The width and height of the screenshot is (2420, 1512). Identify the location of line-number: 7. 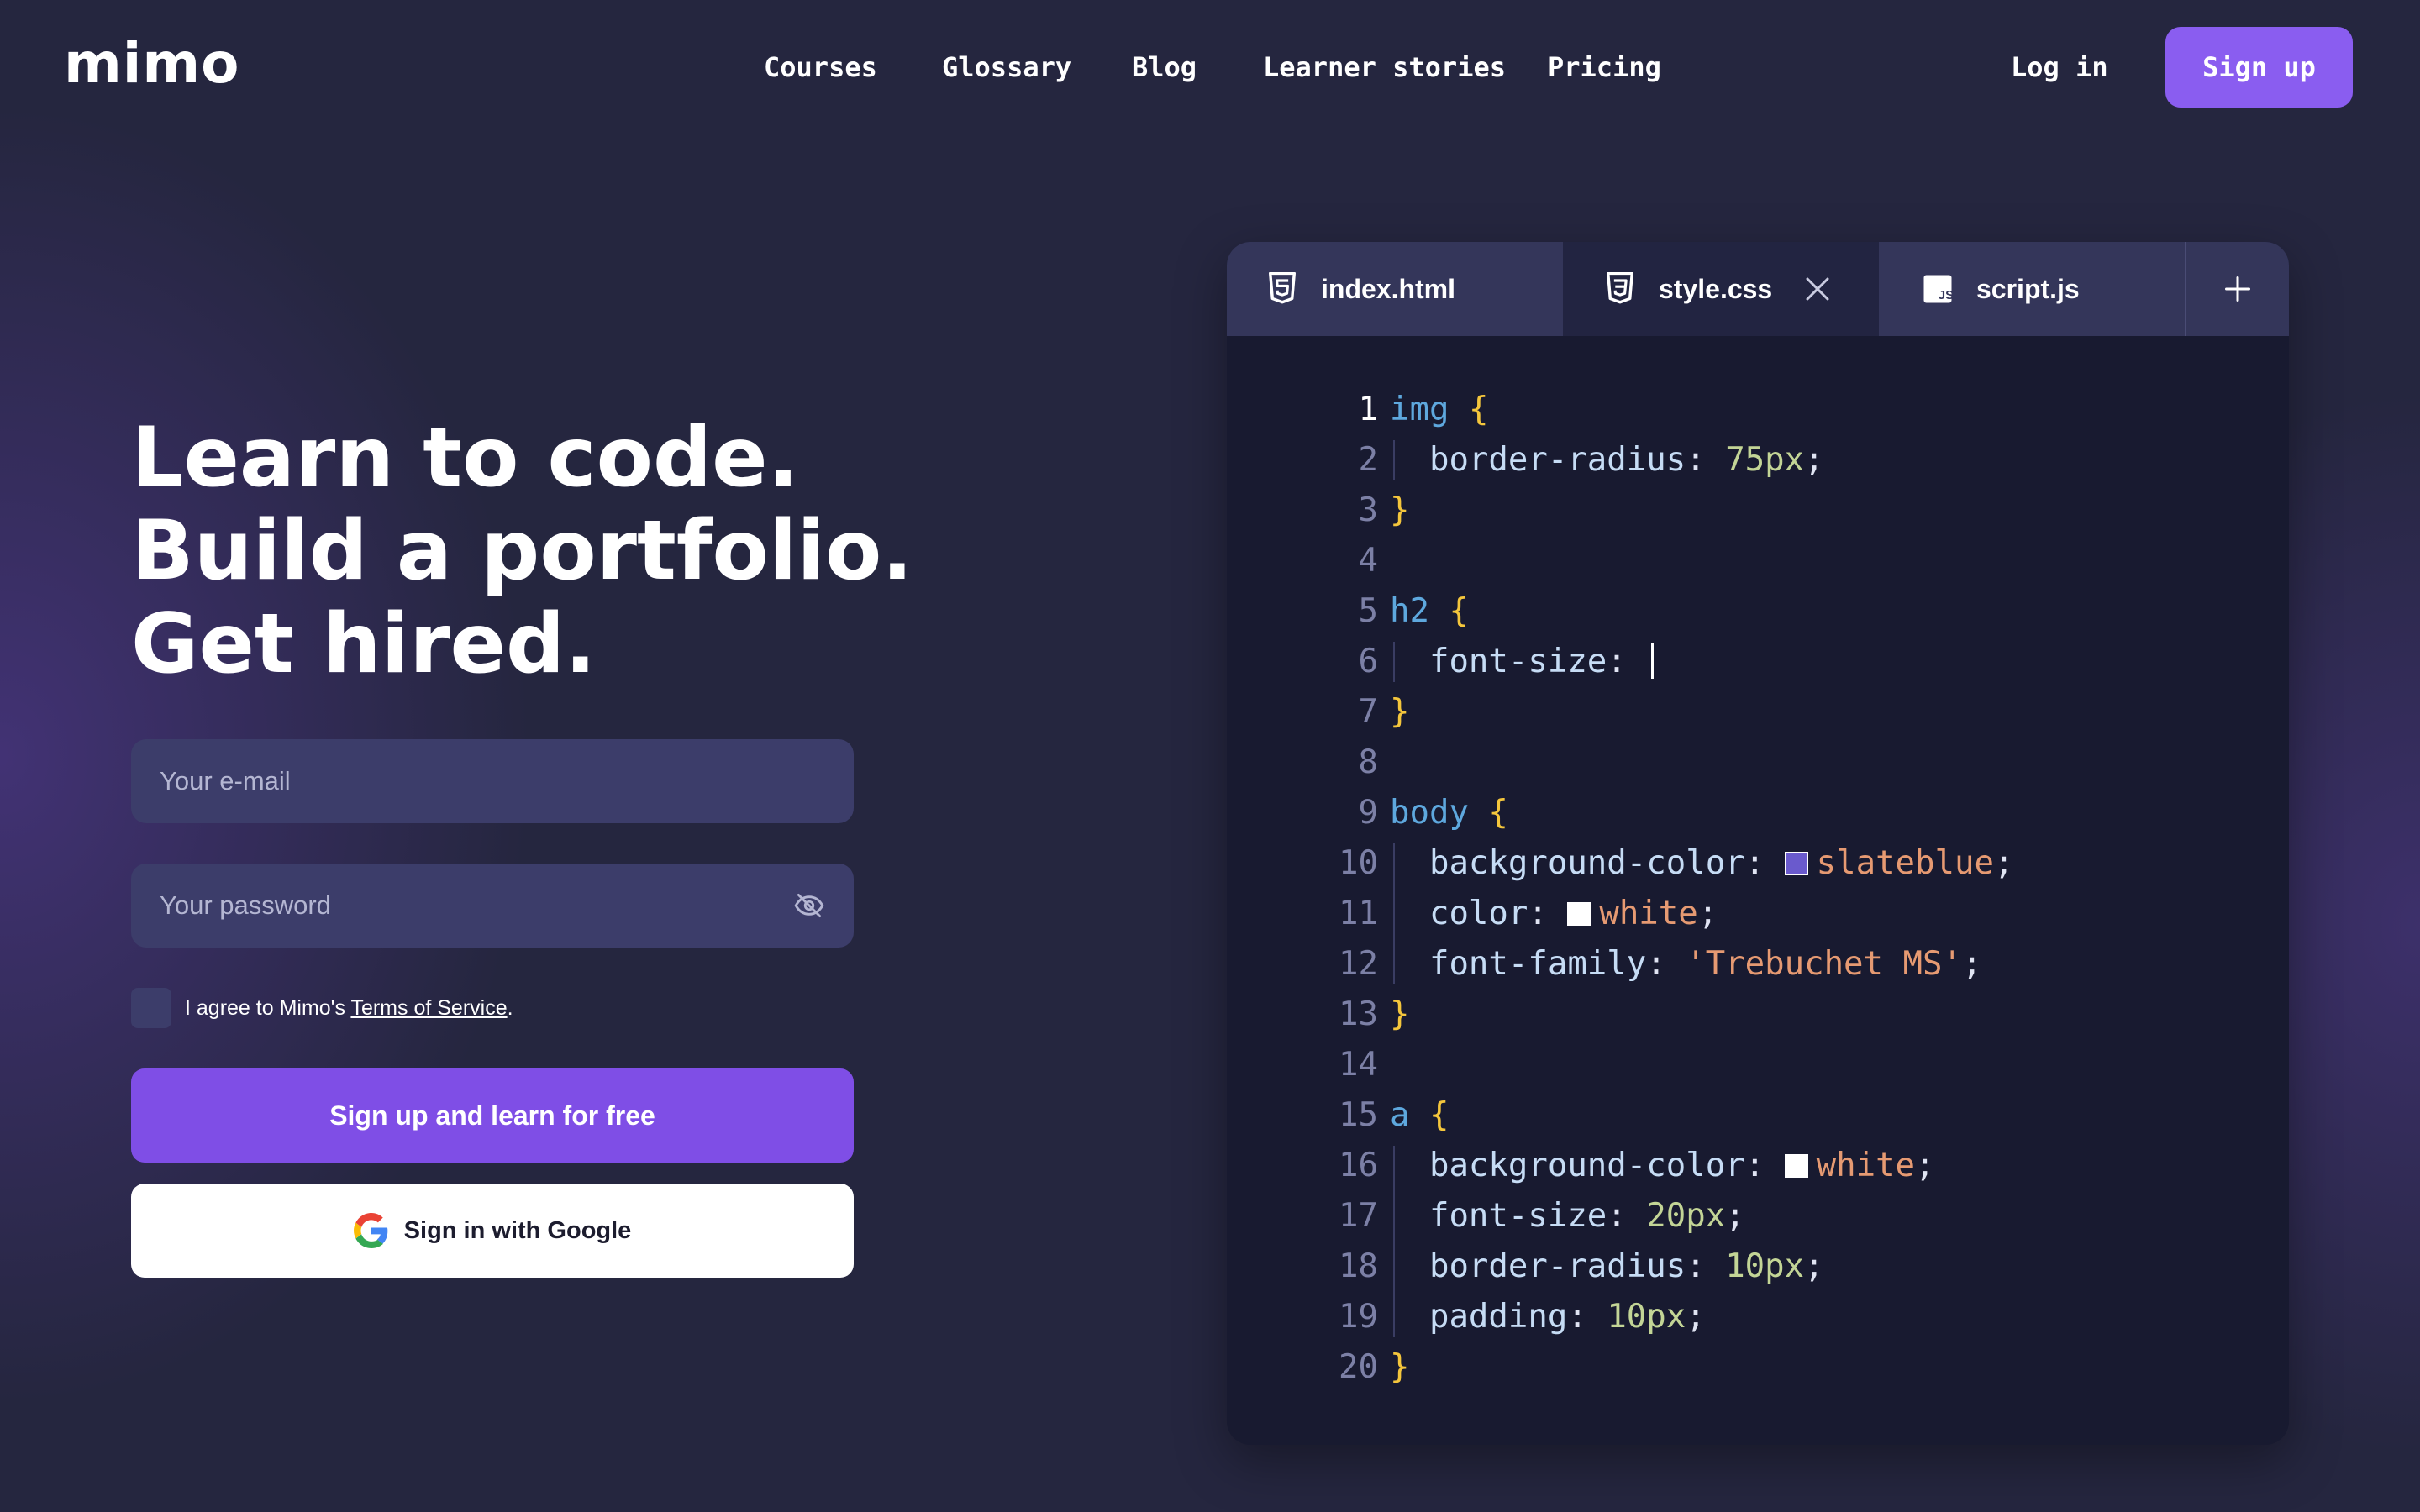
(1368, 712).